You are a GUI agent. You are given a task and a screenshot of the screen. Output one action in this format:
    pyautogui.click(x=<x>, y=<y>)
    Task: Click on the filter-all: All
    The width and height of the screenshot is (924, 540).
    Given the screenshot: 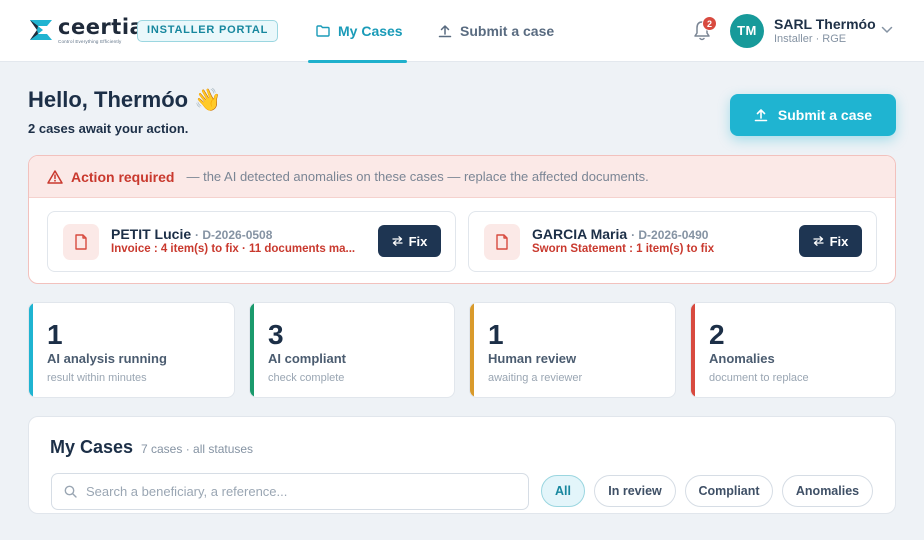 What is the action you would take?
    pyautogui.click(x=563, y=491)
    